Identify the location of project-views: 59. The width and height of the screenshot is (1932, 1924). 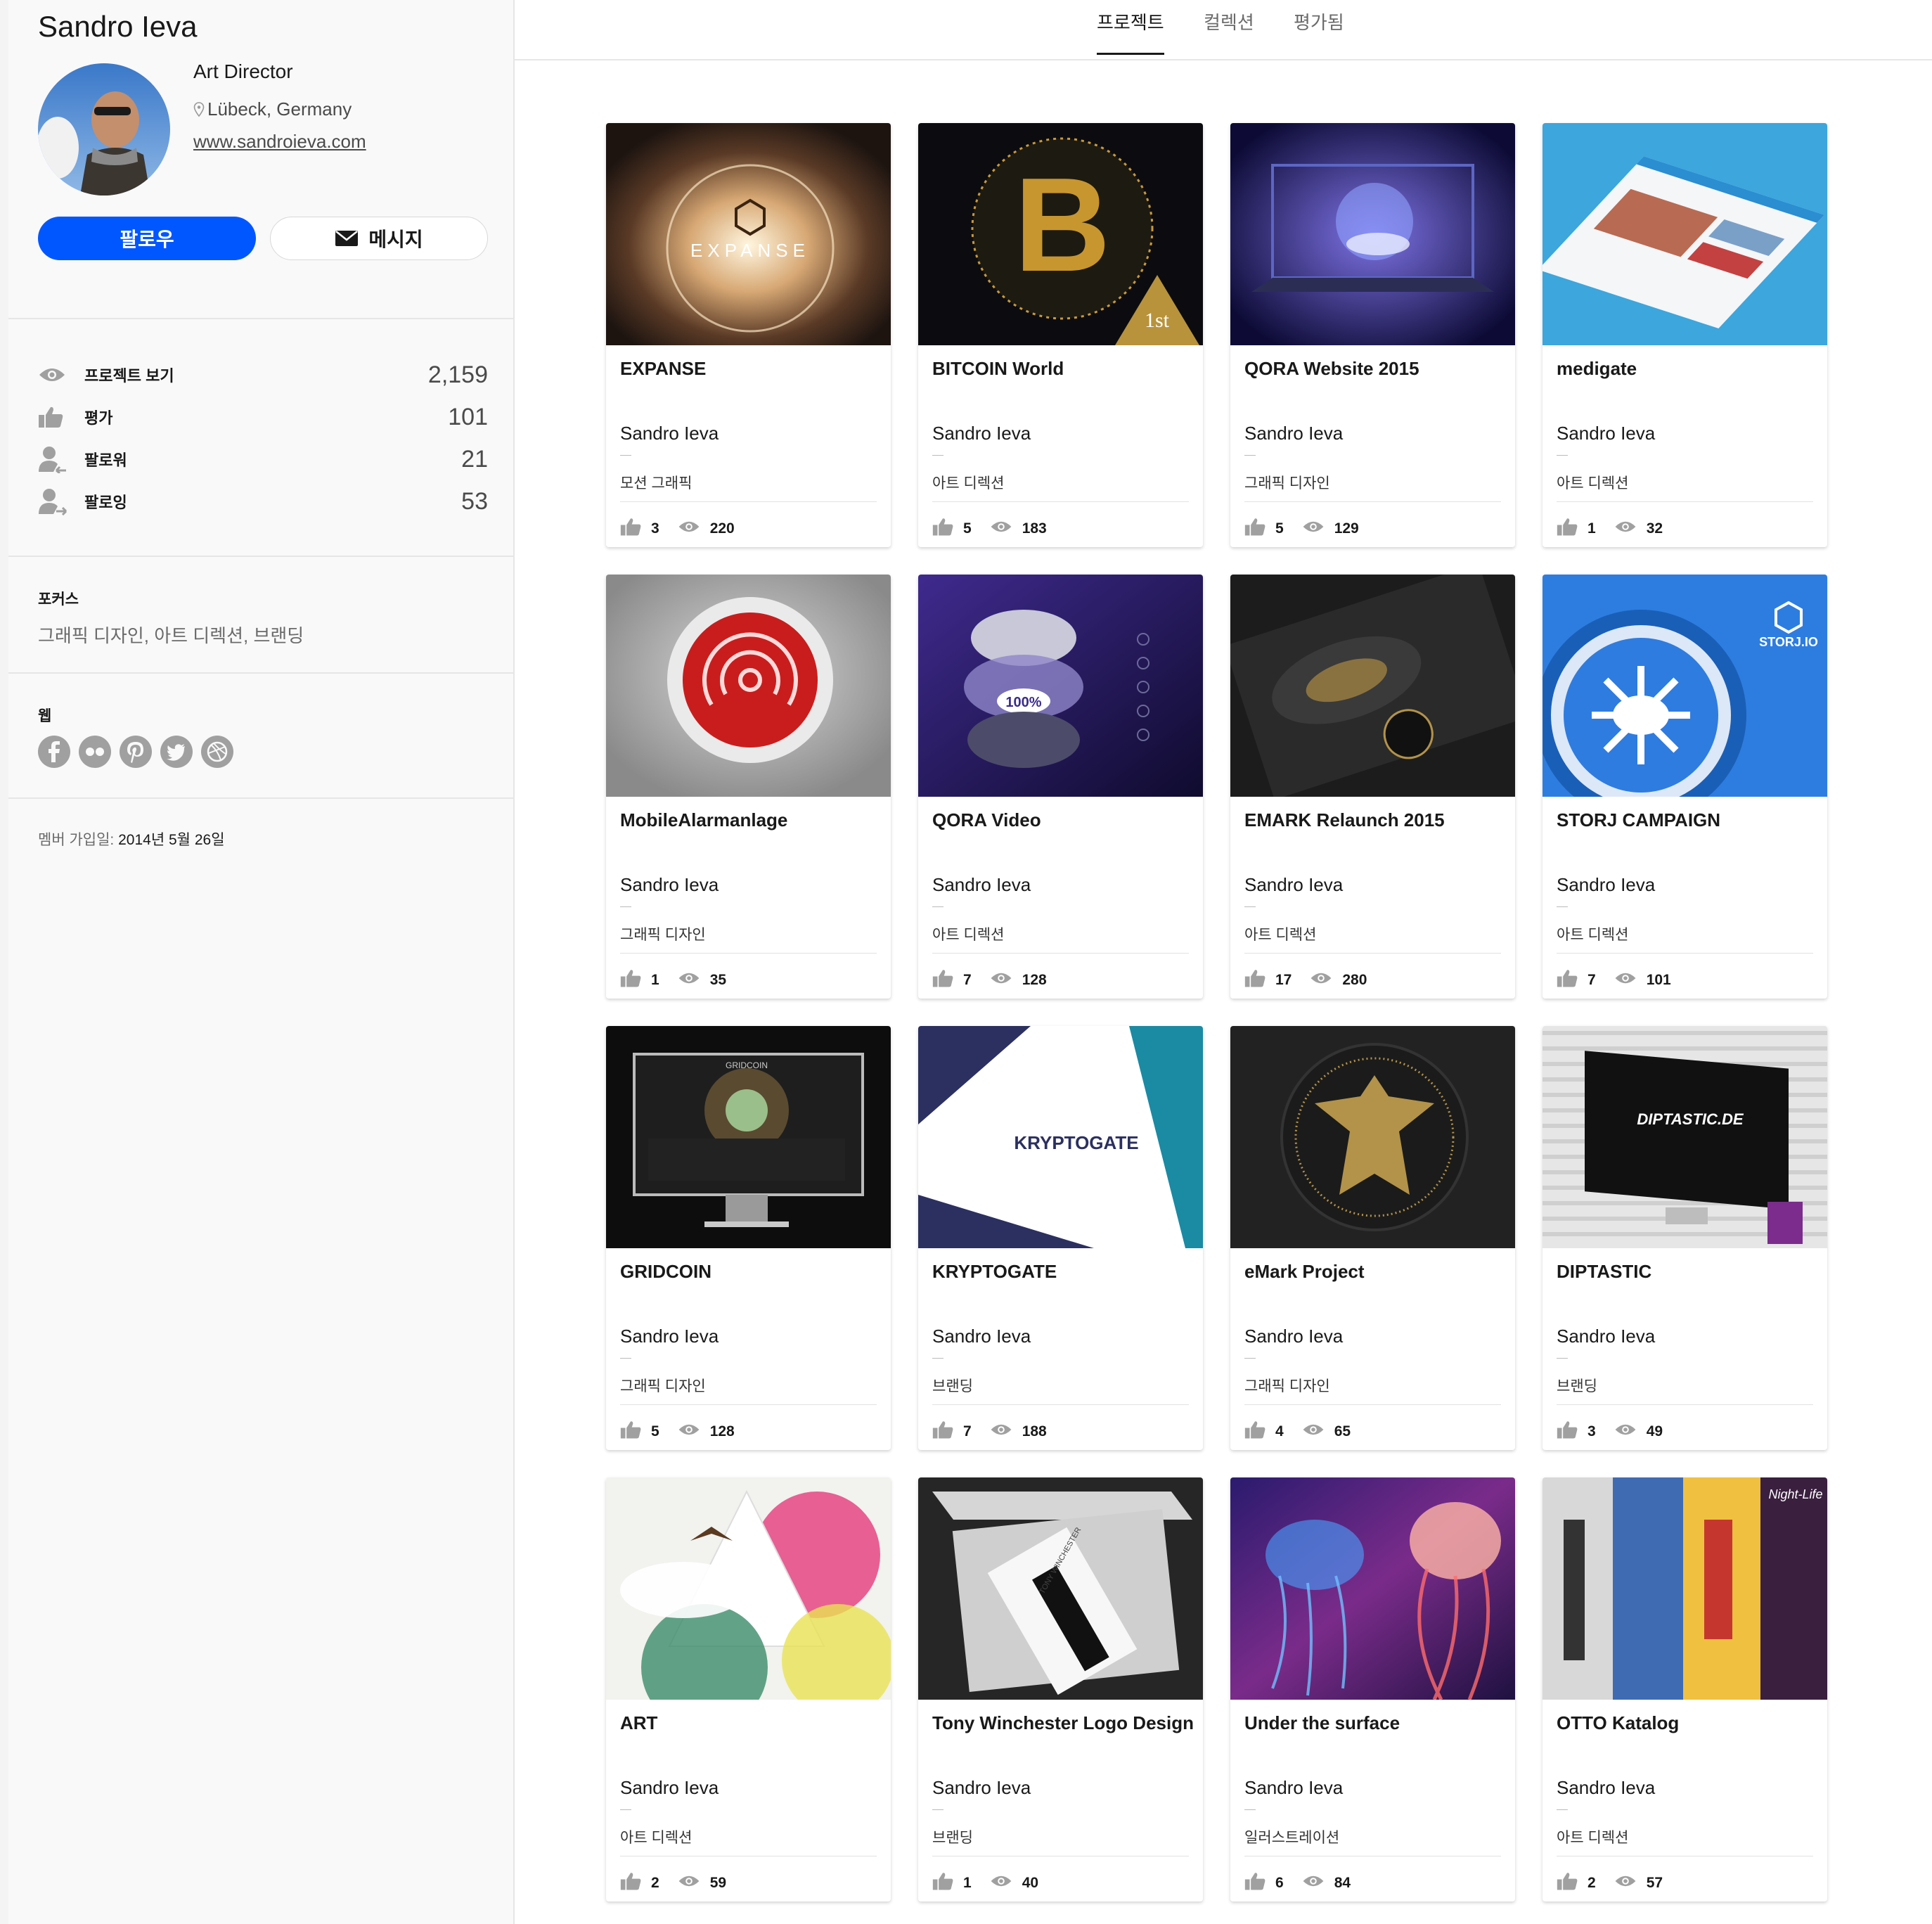
(718, 1883).